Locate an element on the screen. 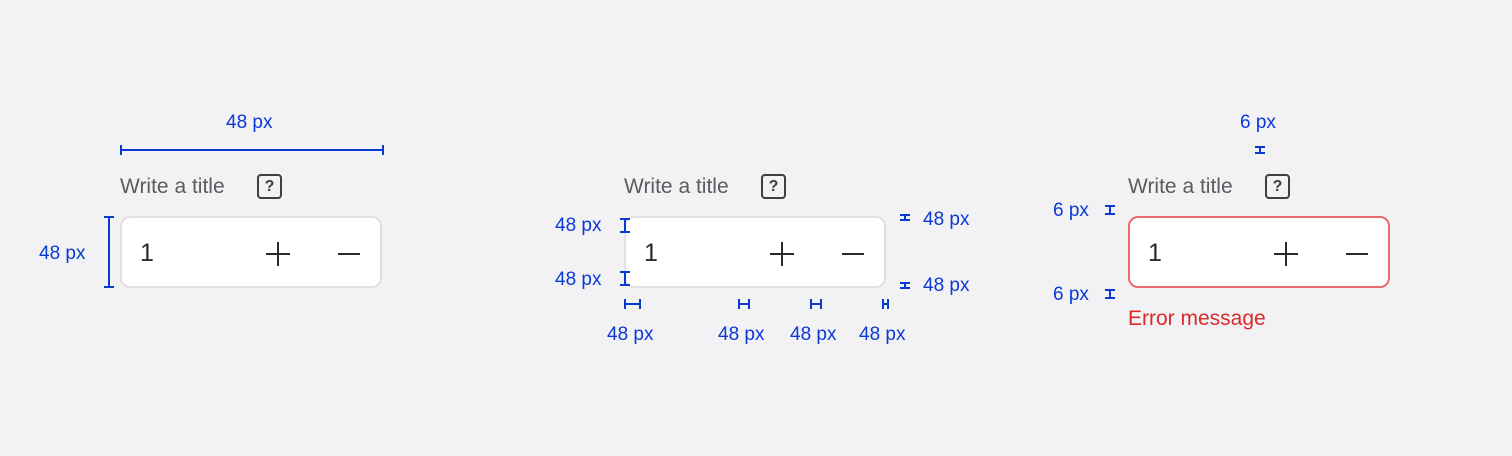 The image size is (1512, 456). padding-bottom-cap-b is located at coordinates (625, 285).